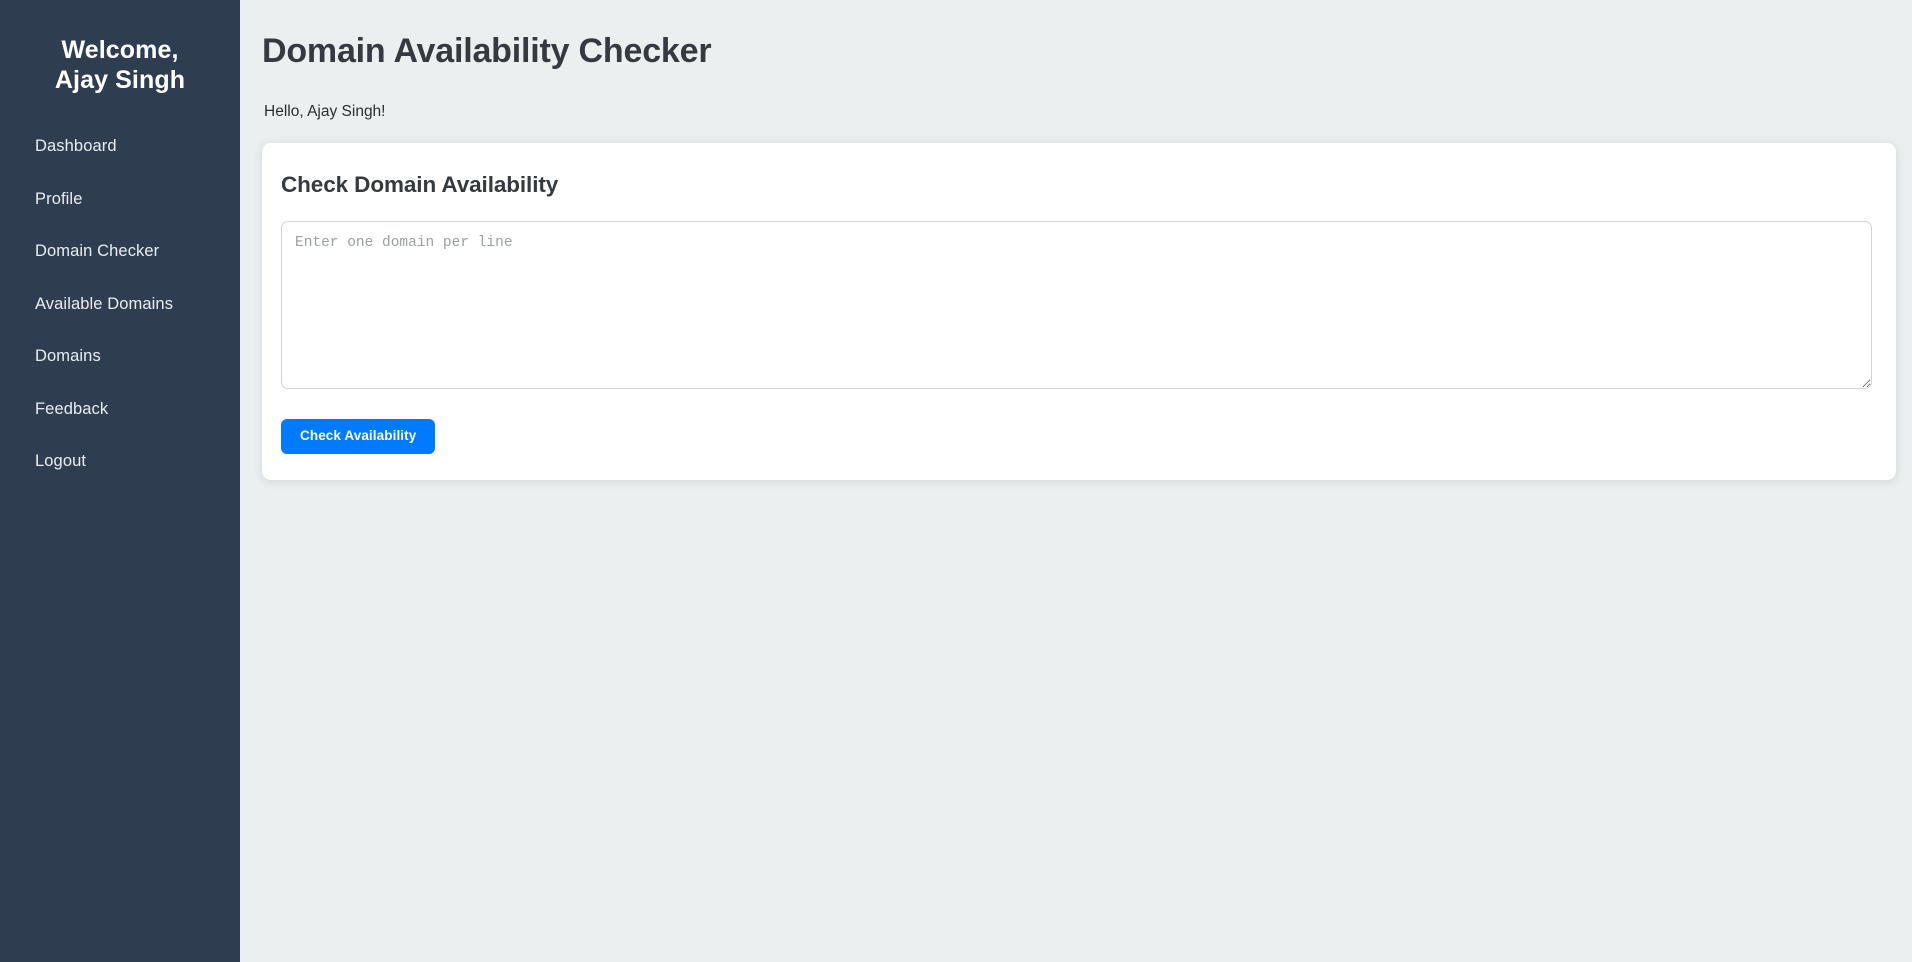 The width and height of the screenshot is (1912, 962). What do you see at coordinates (120, 461) in the screenshot?
I see `sidebar-item-logout: Logout` at bounding box center [120, 461].